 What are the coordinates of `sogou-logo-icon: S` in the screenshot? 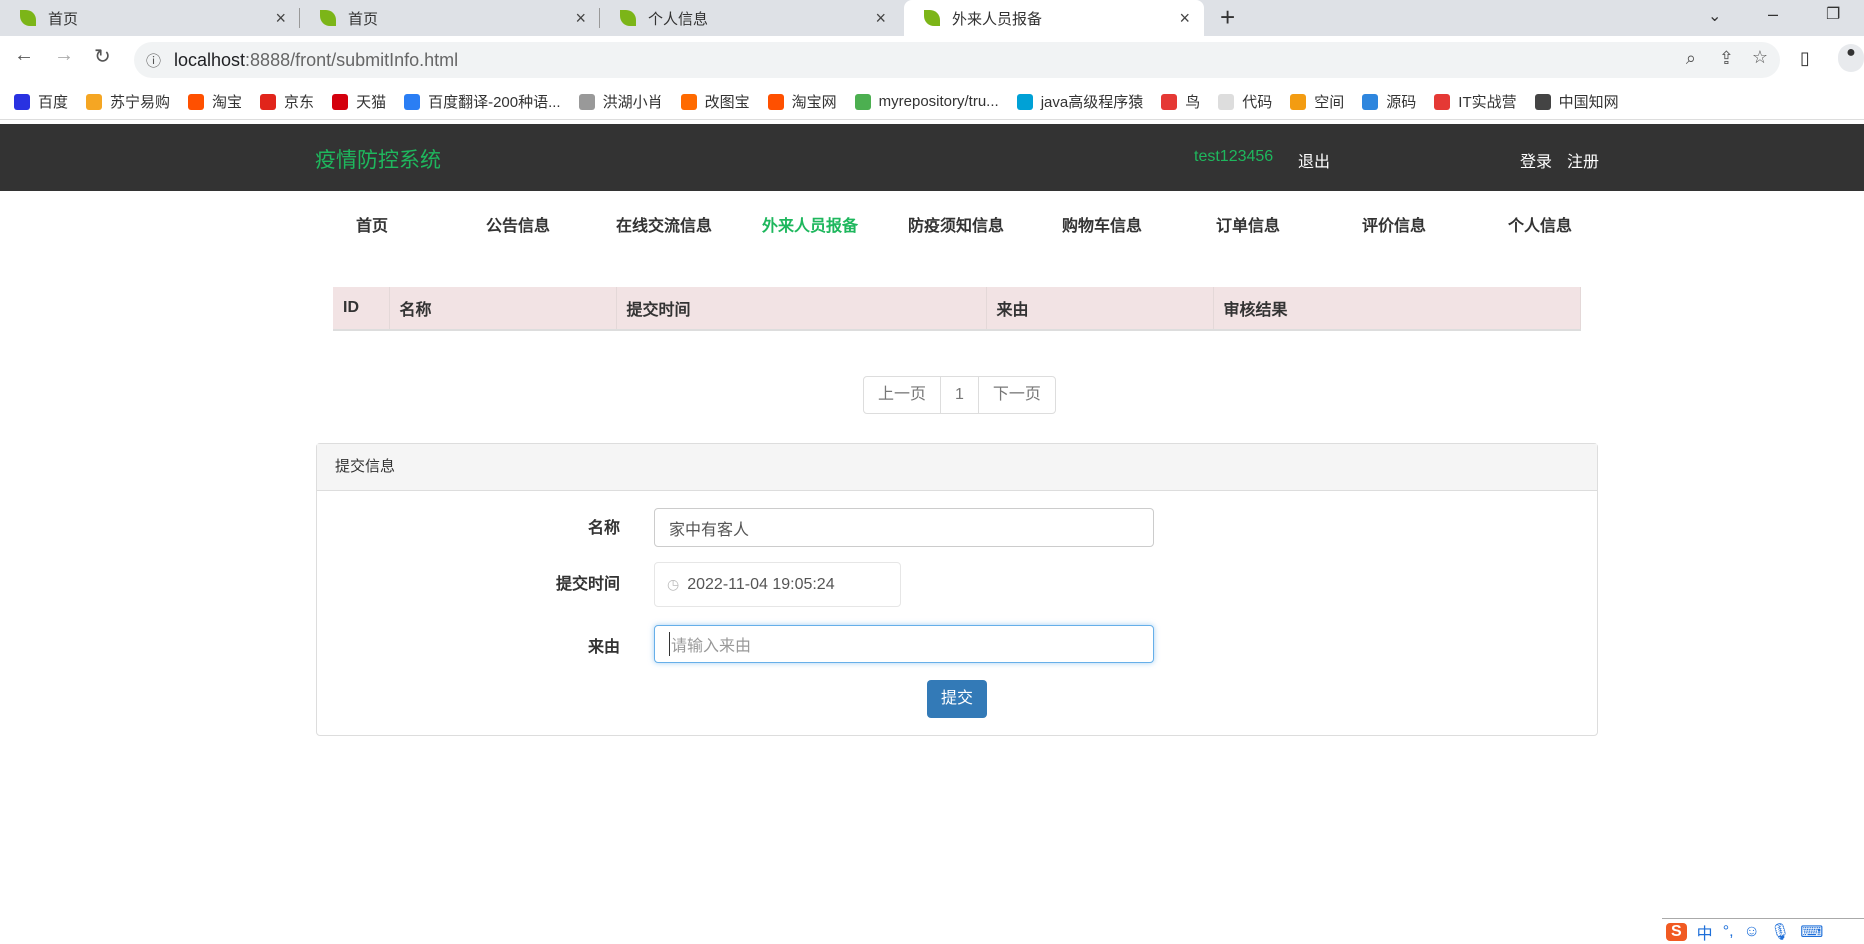 It's located at (1676, 931).